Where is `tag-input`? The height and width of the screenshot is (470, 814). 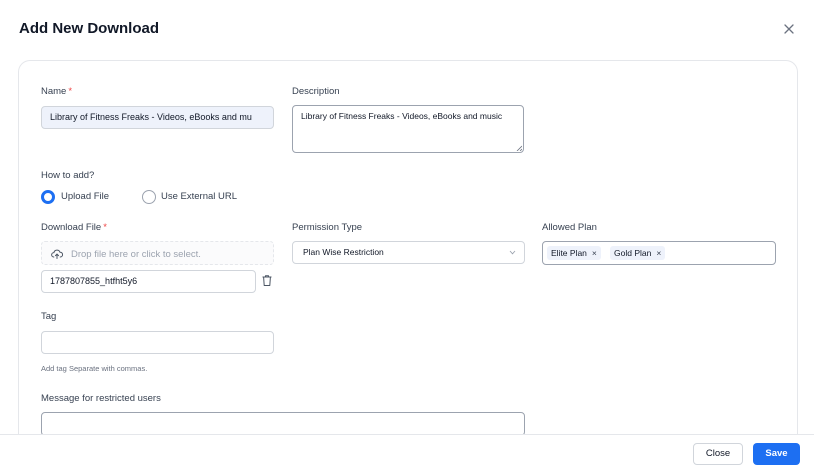 tag-input is located at coordinates (157, 342).